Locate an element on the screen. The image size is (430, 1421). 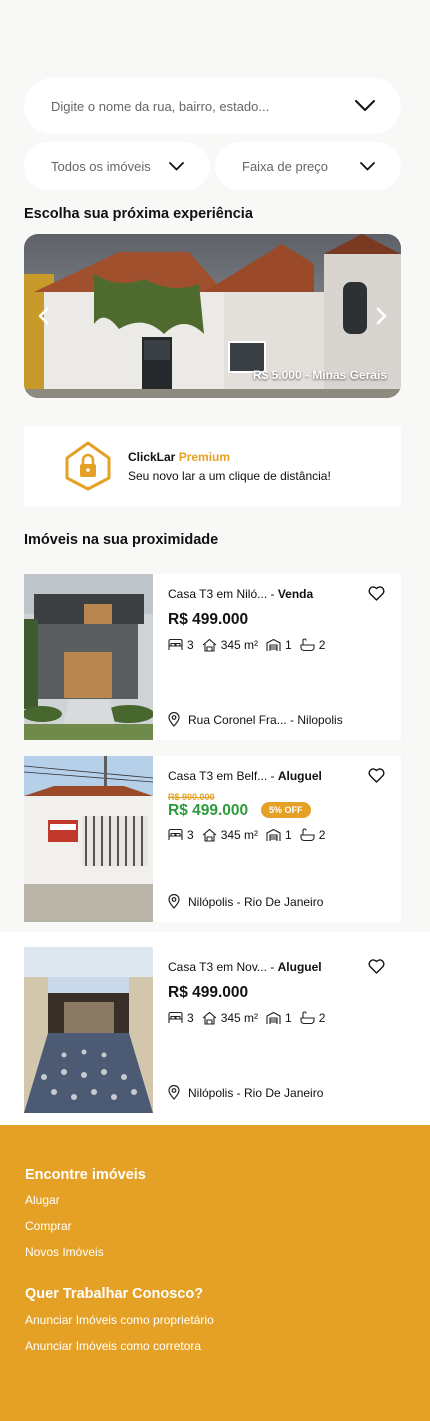
footer-find-title: Encontre imóveis is located at coordinates (85, 1175).